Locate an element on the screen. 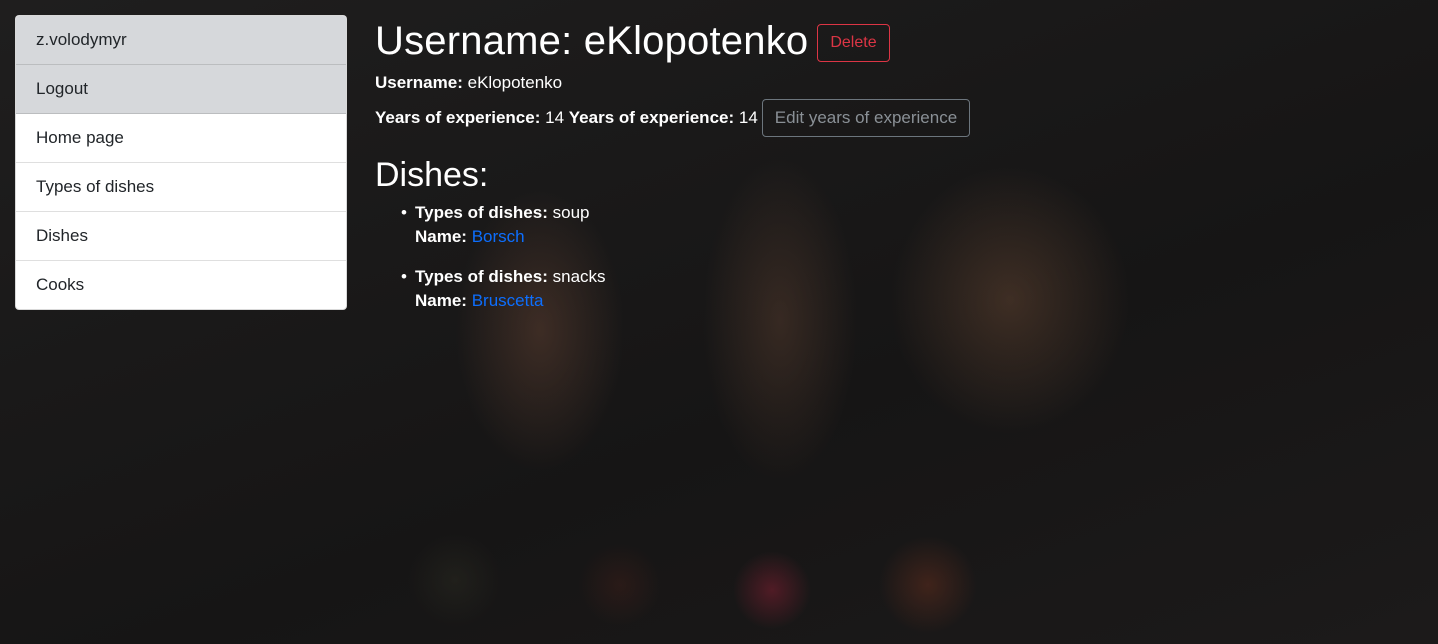 This screenshot has width=1438, height=644. sidebar-item-user: z.volodymyr is located at coordinates (181, 40).